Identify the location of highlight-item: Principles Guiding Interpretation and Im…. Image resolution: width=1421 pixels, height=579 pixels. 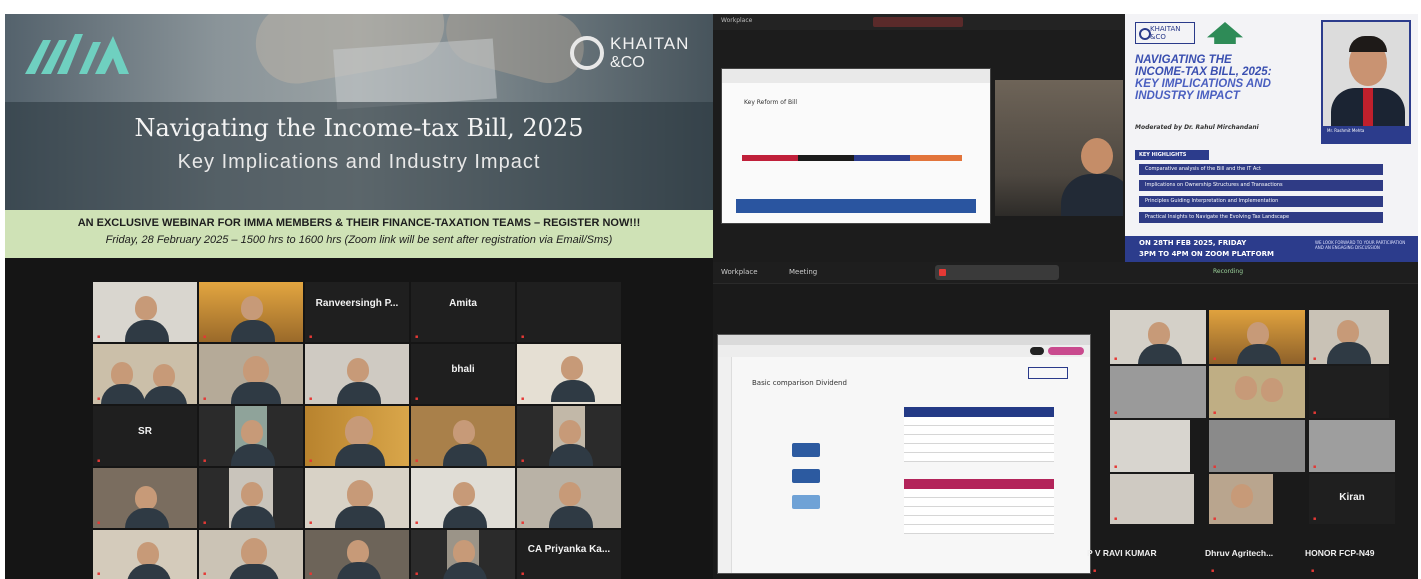
(1261, 201).